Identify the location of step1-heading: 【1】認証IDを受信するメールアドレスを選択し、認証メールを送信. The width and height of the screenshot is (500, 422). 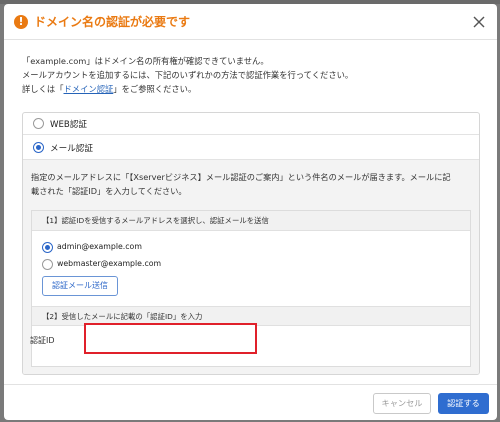
(251, 221).